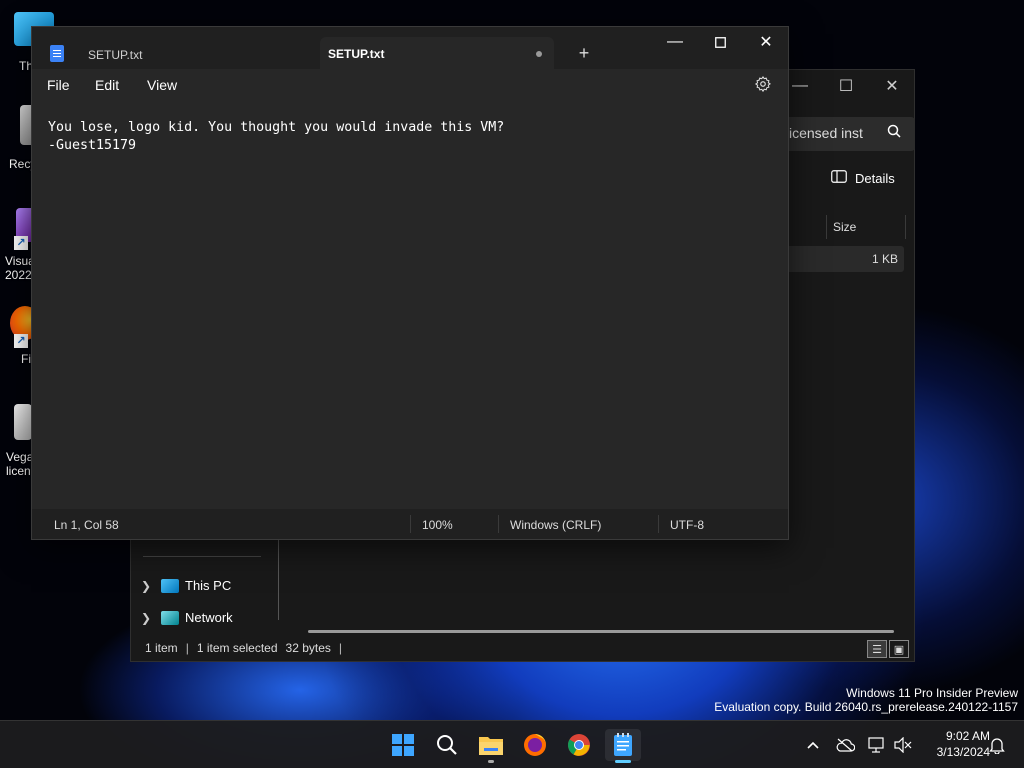  I want to click on taskbar: 9:02 AM 3/13/2024, so click(512, 744).